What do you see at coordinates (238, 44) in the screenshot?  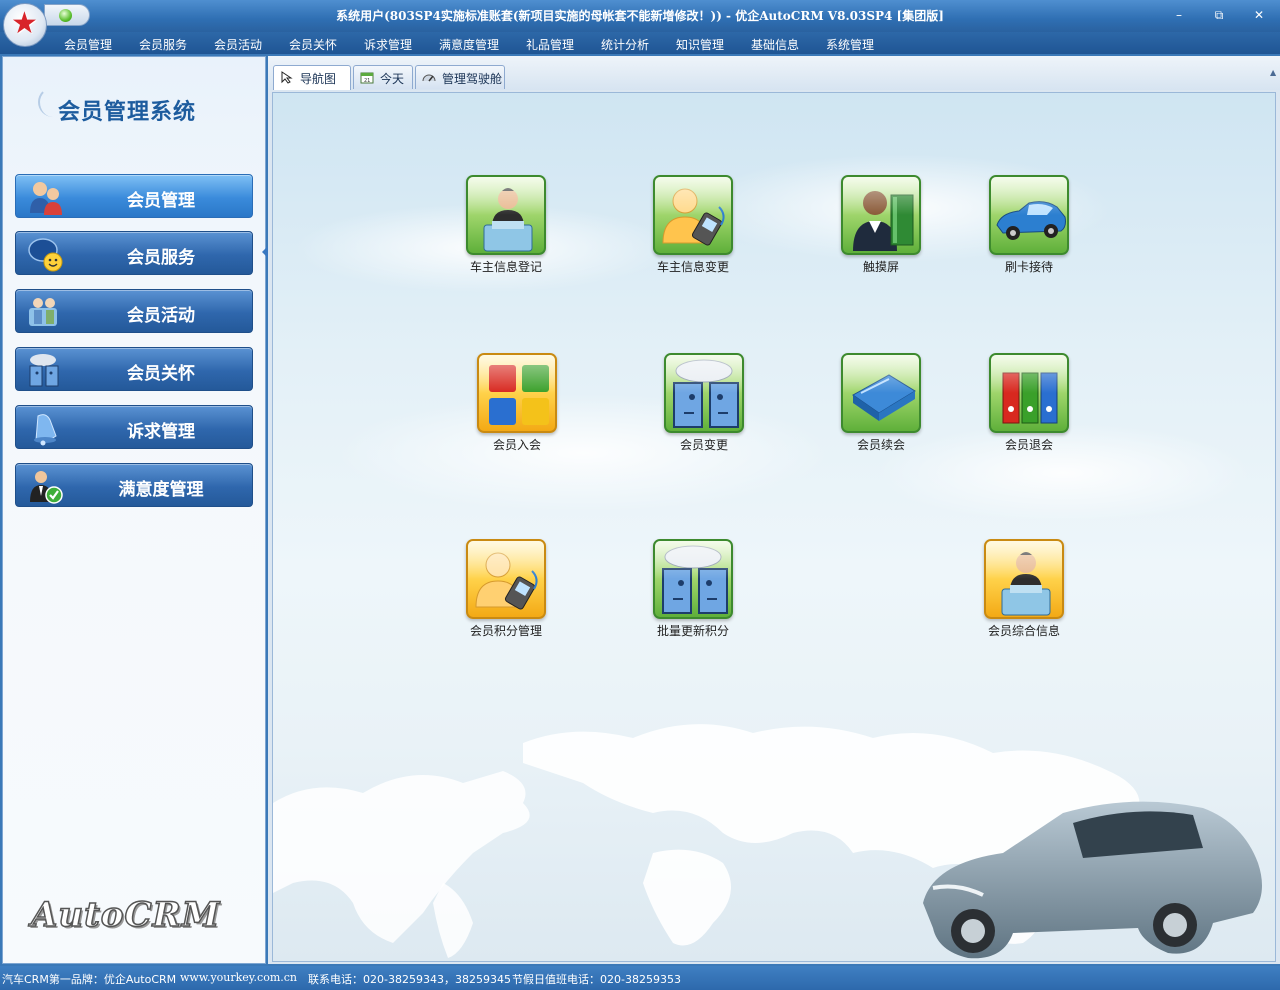 I see `menu-activity: 会员活动` at bounding box center [238, 44].